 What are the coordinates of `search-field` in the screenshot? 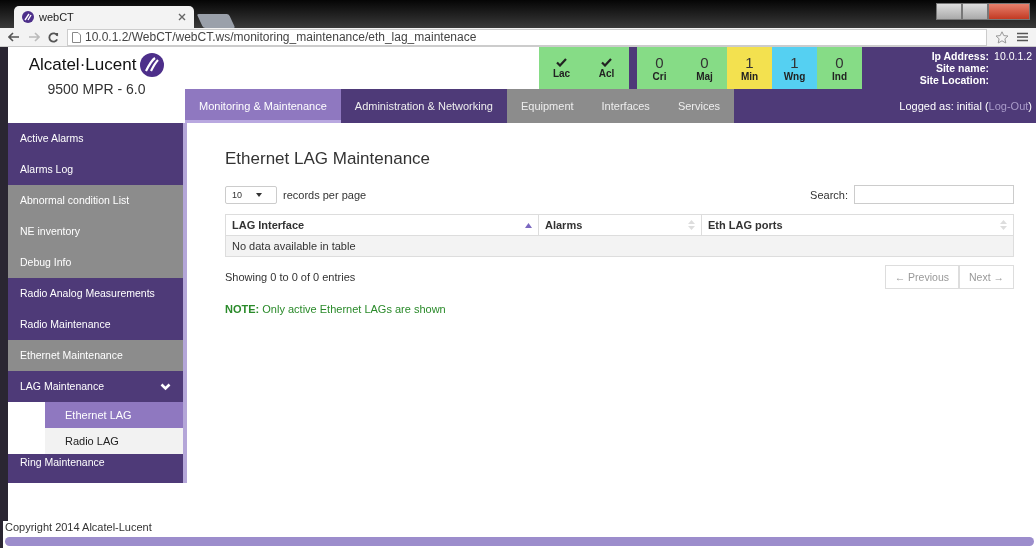 It's located at (934, 194).